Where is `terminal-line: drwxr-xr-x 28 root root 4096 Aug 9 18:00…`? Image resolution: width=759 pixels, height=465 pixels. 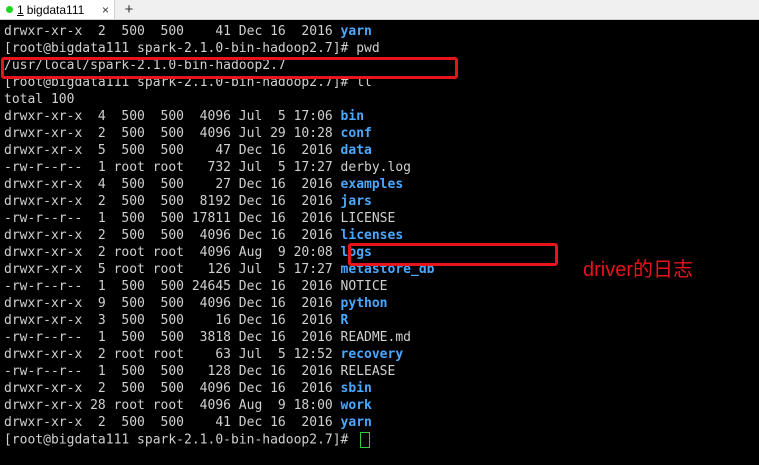 terminal-line: drwxr-xr-x 28 root root 4096 Aug 9 18:00… is located at coordinates (381, 406).